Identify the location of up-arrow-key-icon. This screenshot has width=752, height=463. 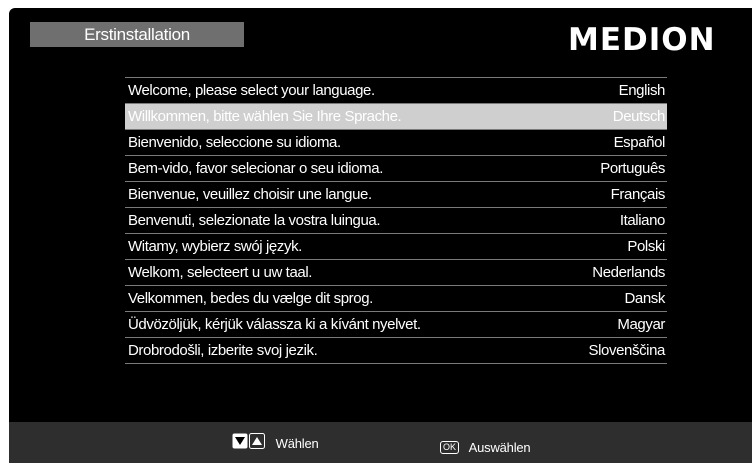
(257, 443).